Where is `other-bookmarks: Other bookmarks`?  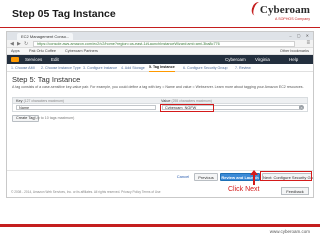
other-bookmarks: Other bookmarks is located at coordinates (294, 51).